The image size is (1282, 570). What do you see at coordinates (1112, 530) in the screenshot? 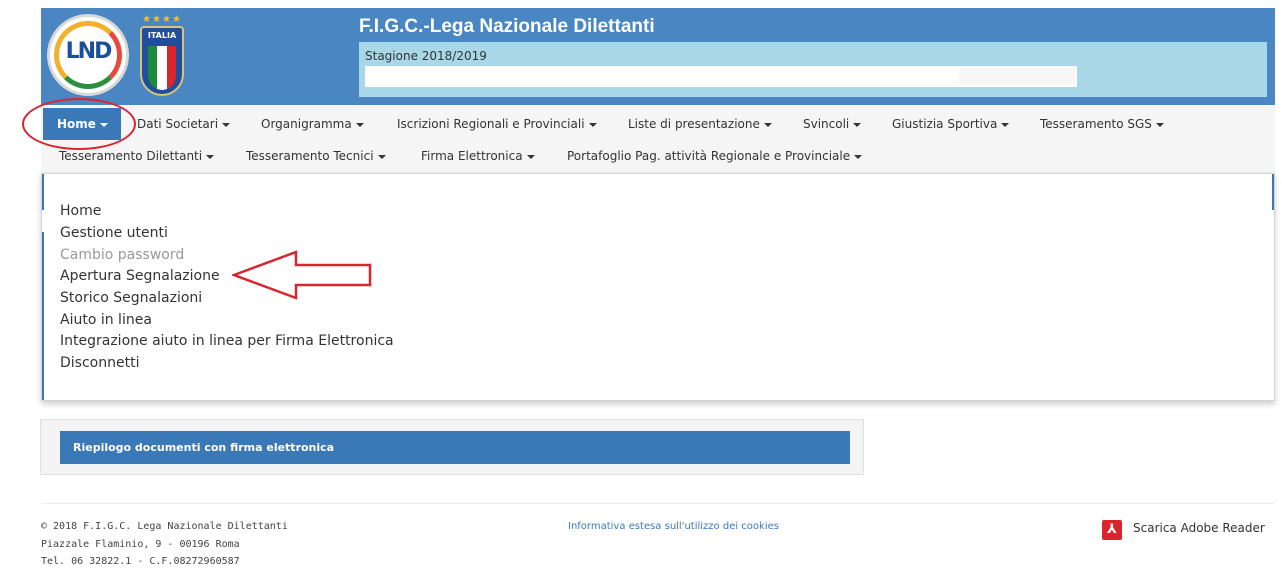
I see `adobe-pdf-icon: ⅄` at bounding box center [1112, 530].